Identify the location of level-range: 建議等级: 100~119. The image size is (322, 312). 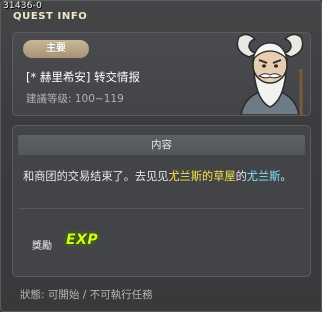
(75, 99).